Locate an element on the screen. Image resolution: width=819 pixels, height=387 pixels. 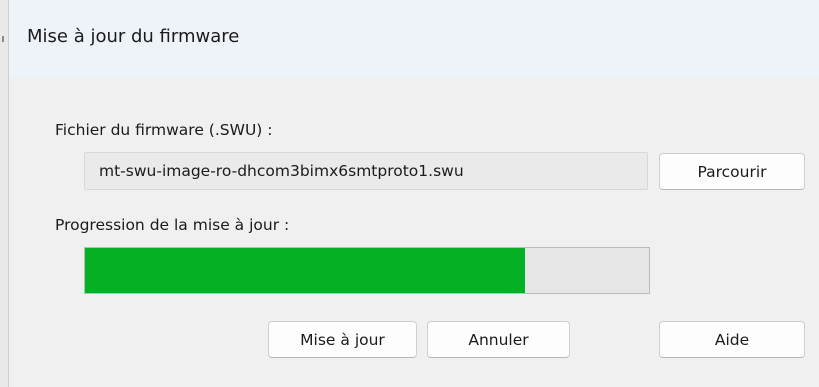
update-progress-label: Progression de la mise à jour : is located at coordinates (172, 225).